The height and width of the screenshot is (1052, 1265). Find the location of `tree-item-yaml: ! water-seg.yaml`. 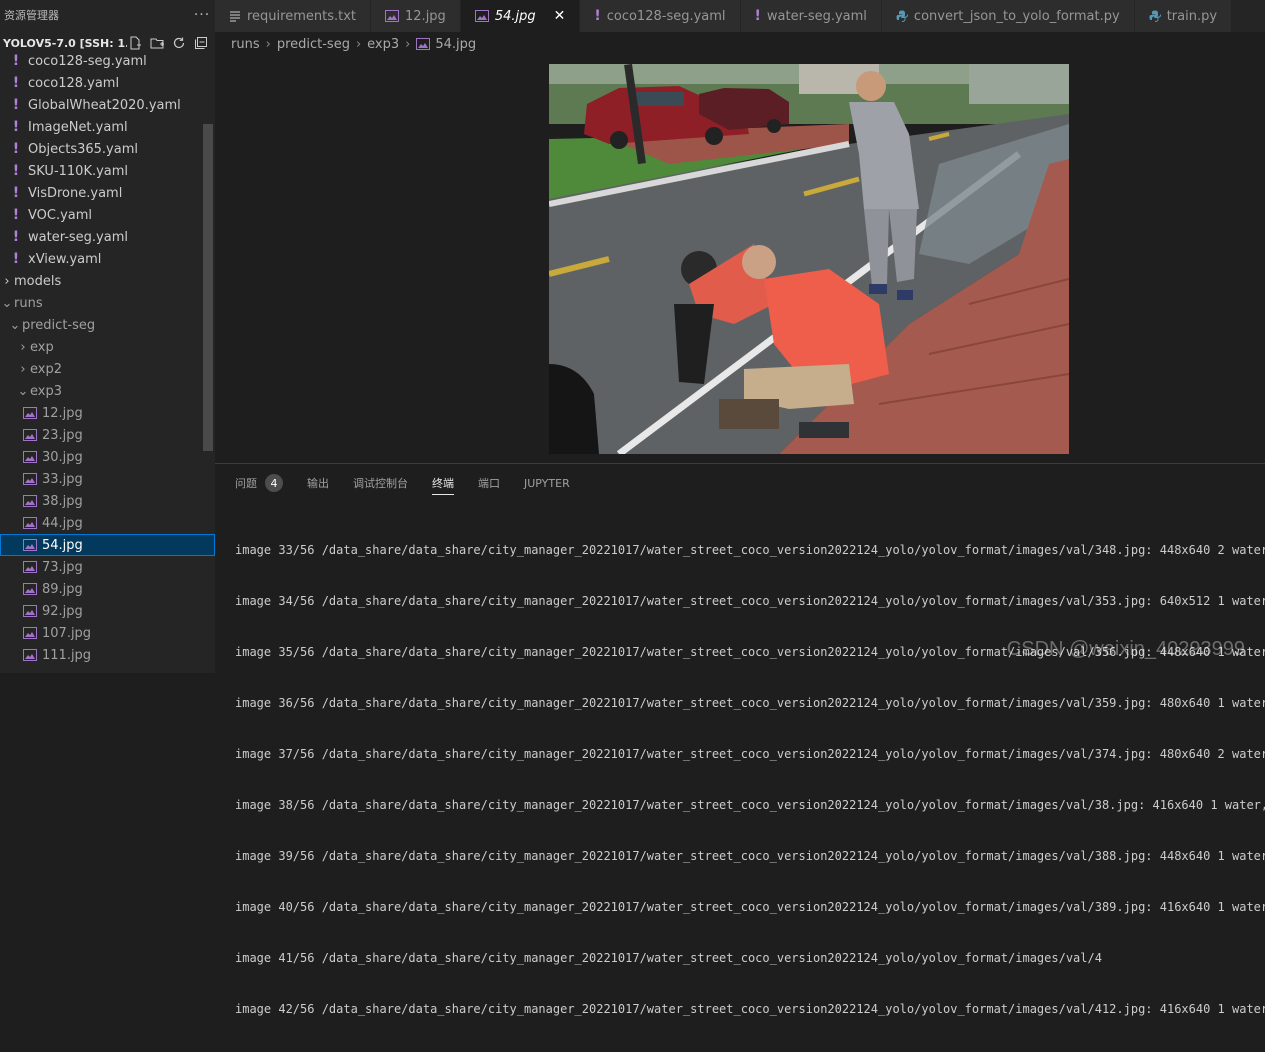

tree-item-yaml: ! water-seg.yaml is located at coordinates (107, 237).